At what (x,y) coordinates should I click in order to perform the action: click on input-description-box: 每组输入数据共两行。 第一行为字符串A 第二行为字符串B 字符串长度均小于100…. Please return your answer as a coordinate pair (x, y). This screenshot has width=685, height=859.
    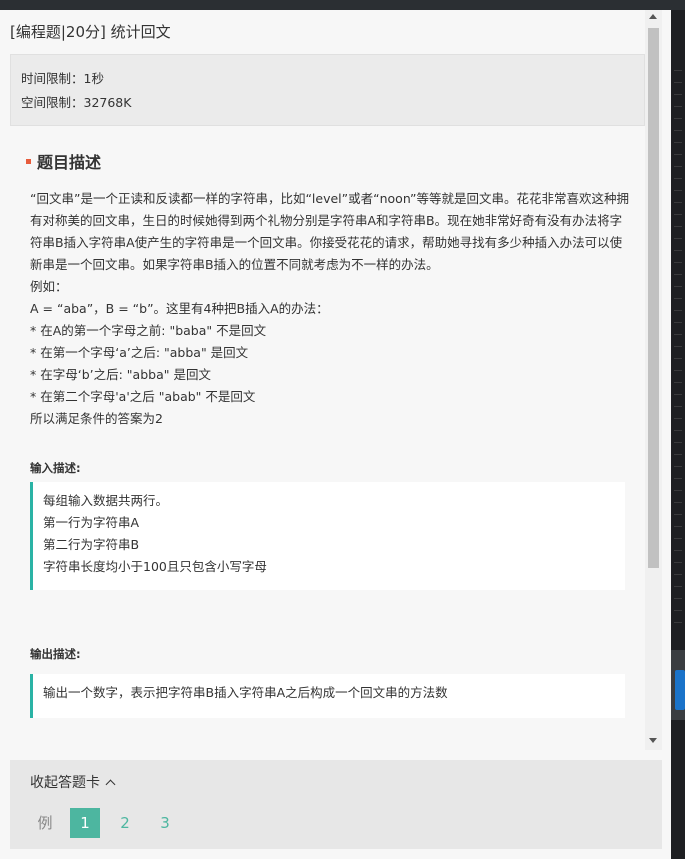
    Looking at the image, I should click on (327, 536).